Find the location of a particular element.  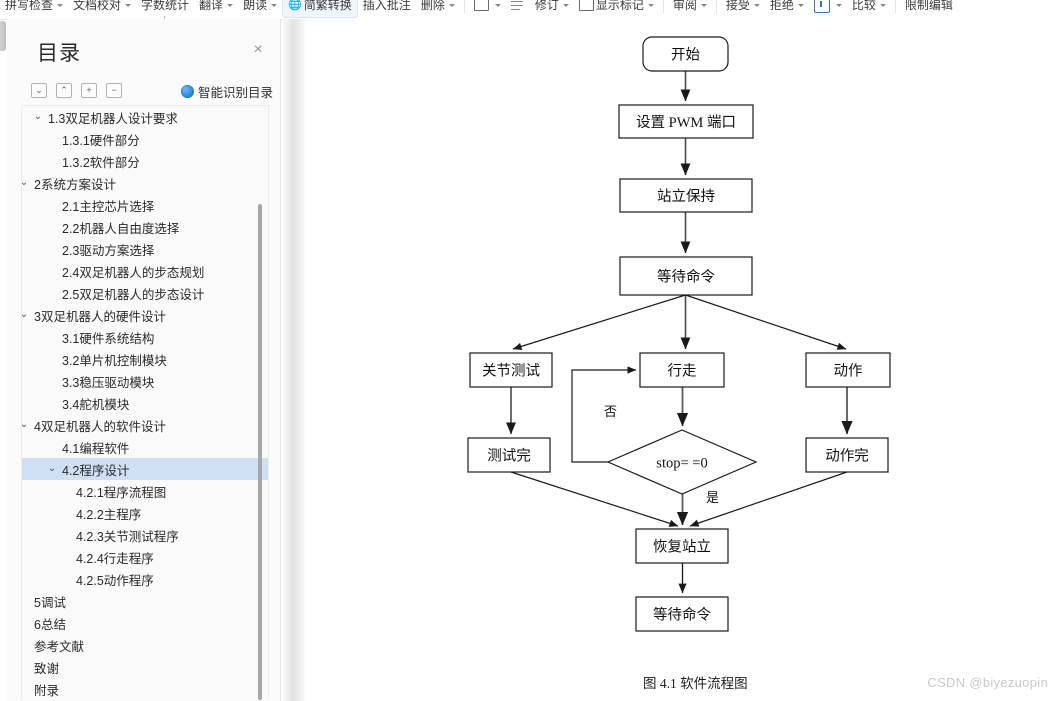

toc-item: 2.3驱动方案选择 is located at coordinates (145, 249).